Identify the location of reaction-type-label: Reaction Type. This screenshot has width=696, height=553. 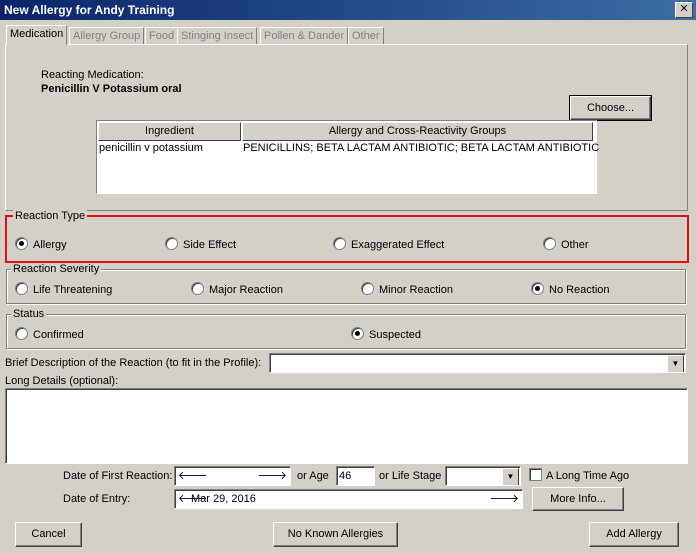
(50, 216).